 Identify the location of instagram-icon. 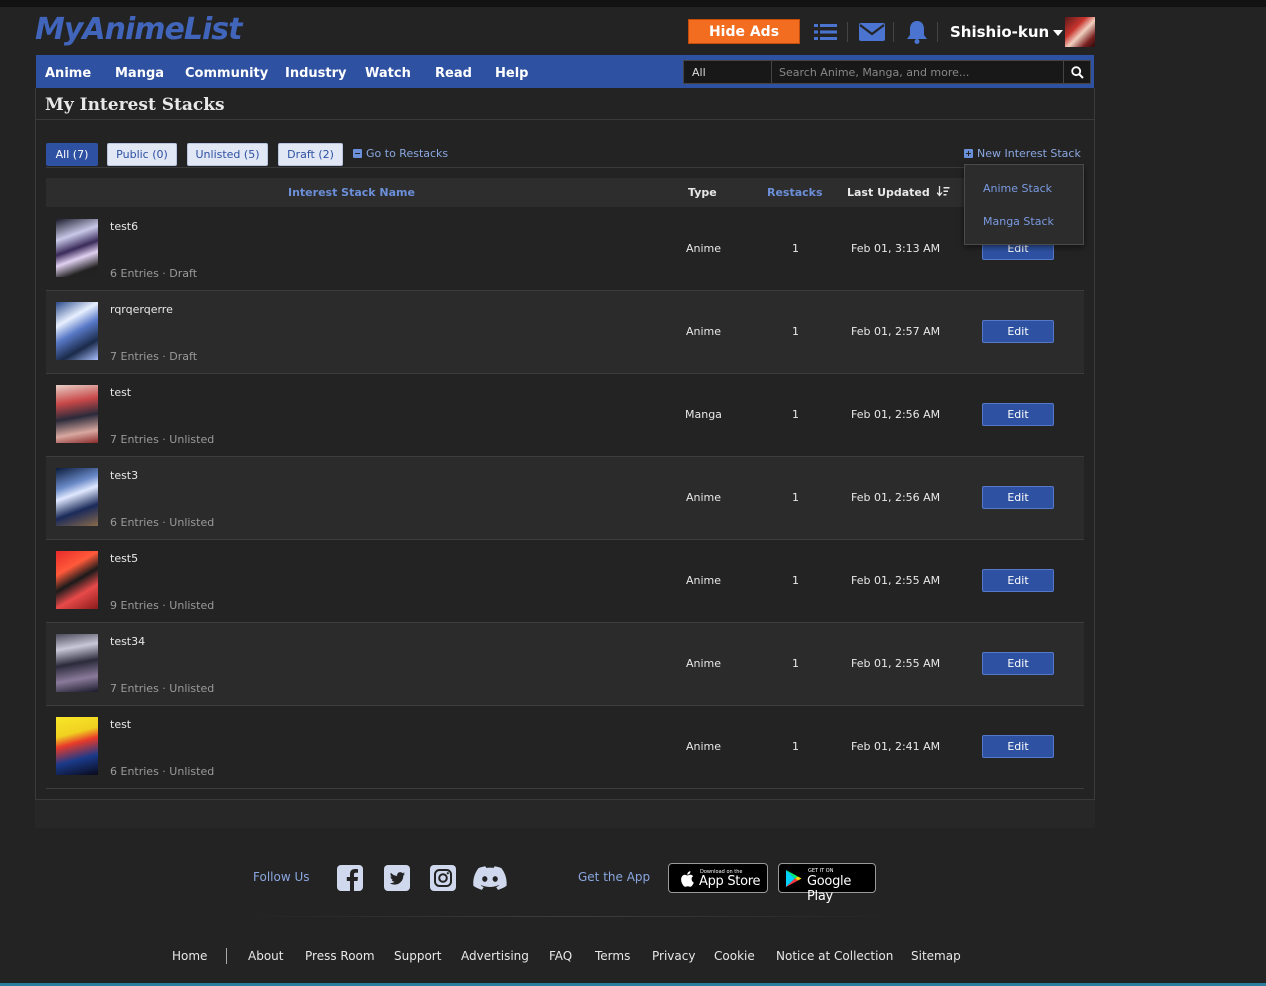
(443, 878).